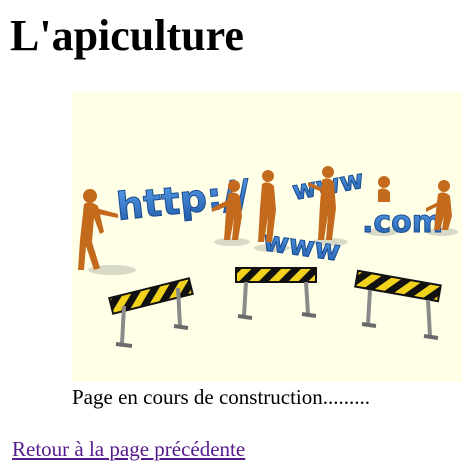 The image size is (464, 472). Describe the element at coordinates (128, 449) in the screenshot. I see `back-link: Retour à la page précédente` at that location.